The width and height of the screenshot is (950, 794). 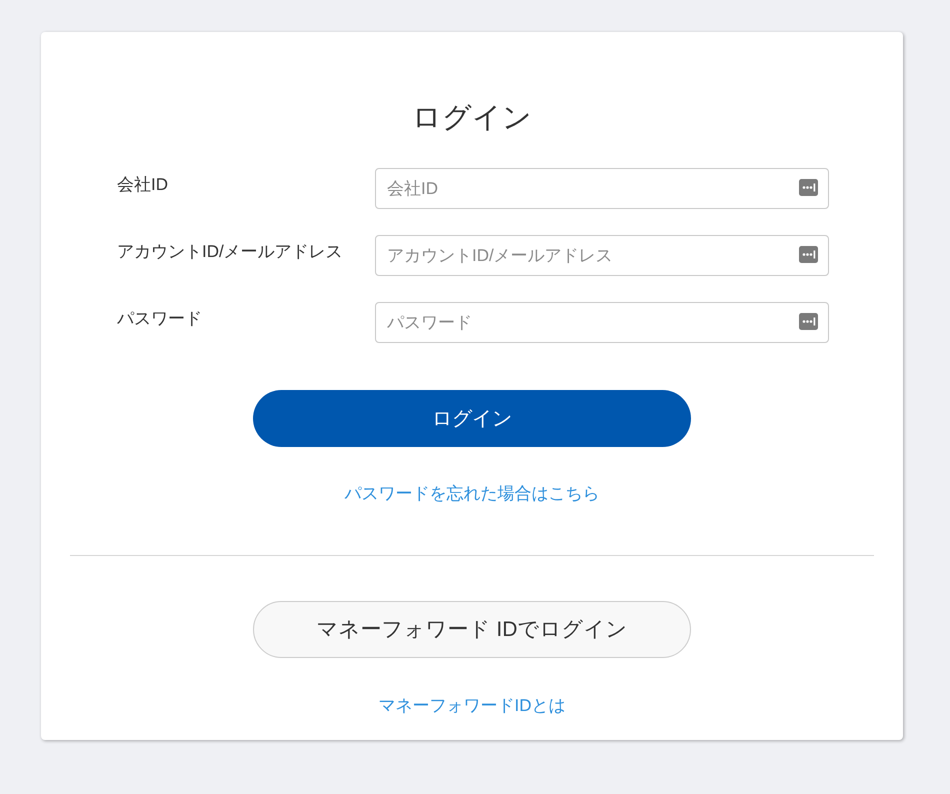 What do you see at coordinates (160, 319) in the screenshot?
I see `field-label: パスワード` at bounding box center [160, 319].